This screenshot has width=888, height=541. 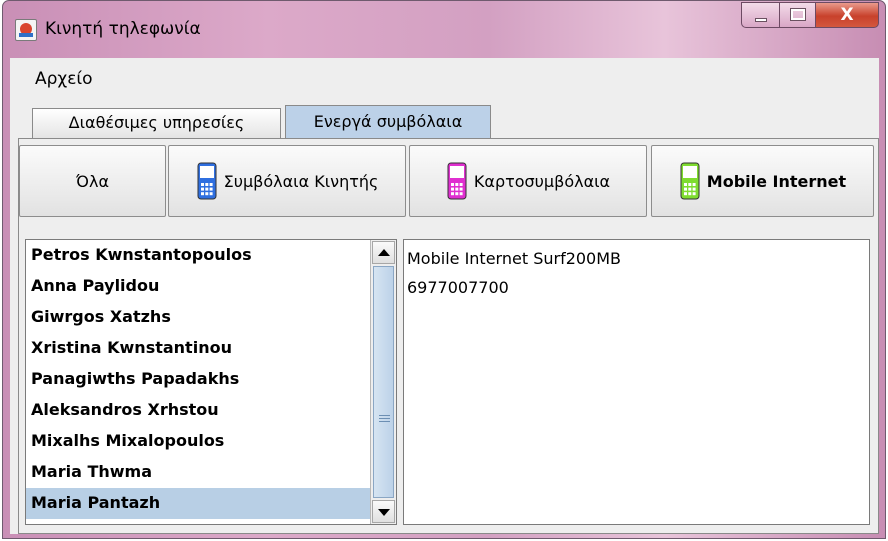 I want to click on contract-plan: Mobile Internet Surf200MB, so click(x=514, y=258).